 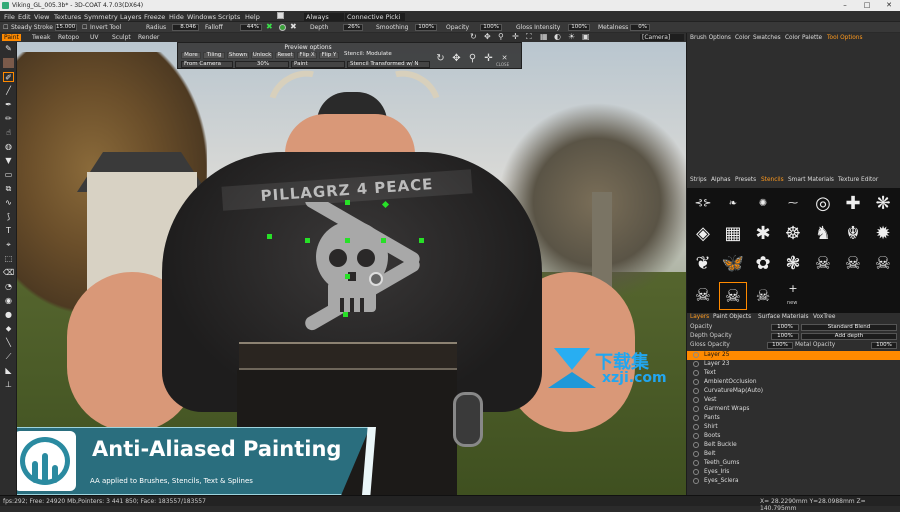 What do you see at coordinates (8, 287) in the screenshot?
I see `dodge-tool-icon: ◔` at bounding box center [8, 287].